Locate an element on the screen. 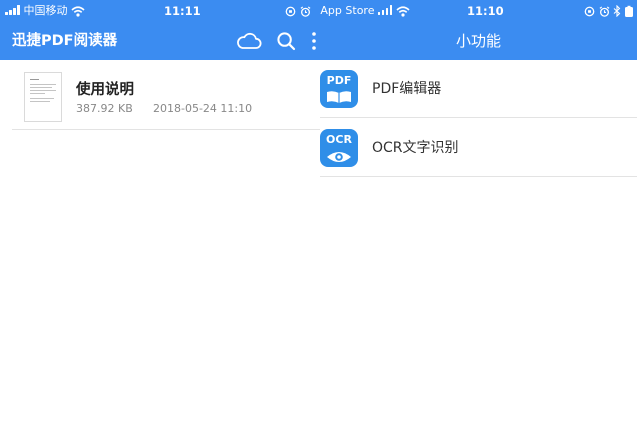 The width and height of the screenshot is (637, 435). status-time: 11:10 is located at coordinates (485, 11).